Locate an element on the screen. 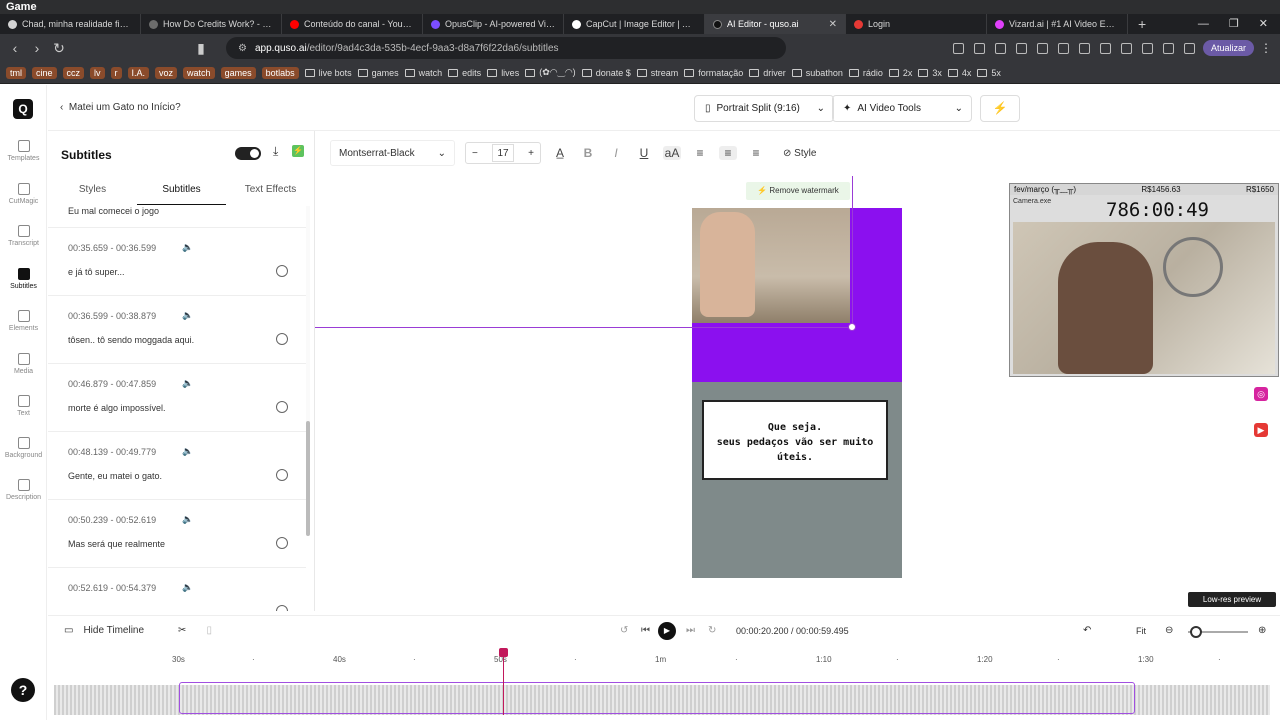 This screenshot has height=720, width=1280. new-tab-button: + is located at coordinates (1142, 24).